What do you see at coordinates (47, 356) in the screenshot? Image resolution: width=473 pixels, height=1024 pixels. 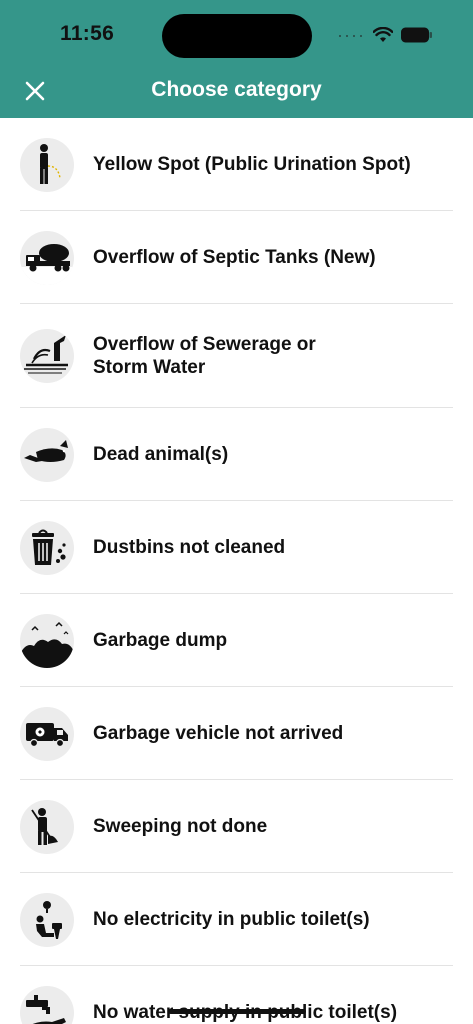 I see `sewerage-overflow-icon` at bounding box center [47, 356].